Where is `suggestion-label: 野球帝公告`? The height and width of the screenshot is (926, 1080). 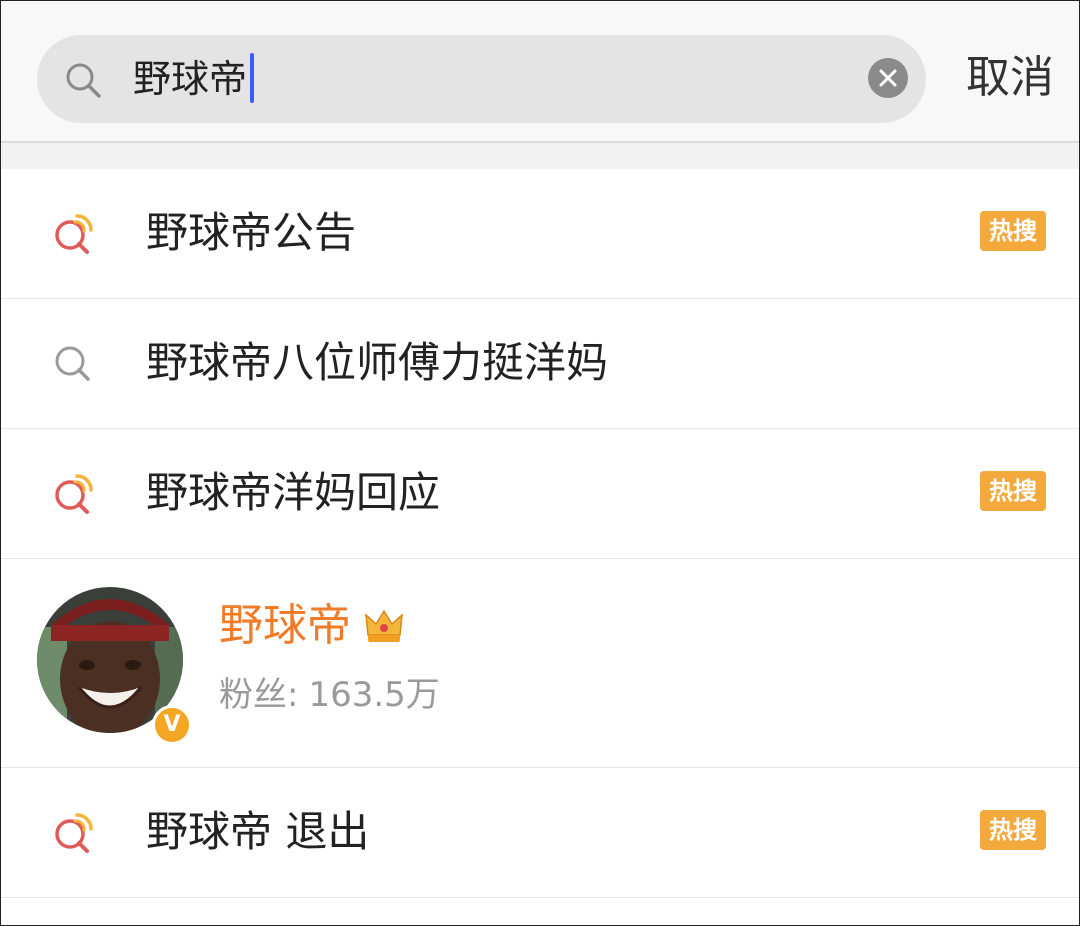
suggestion-label: 野球帝公告 is located at coordinates (251, 232).